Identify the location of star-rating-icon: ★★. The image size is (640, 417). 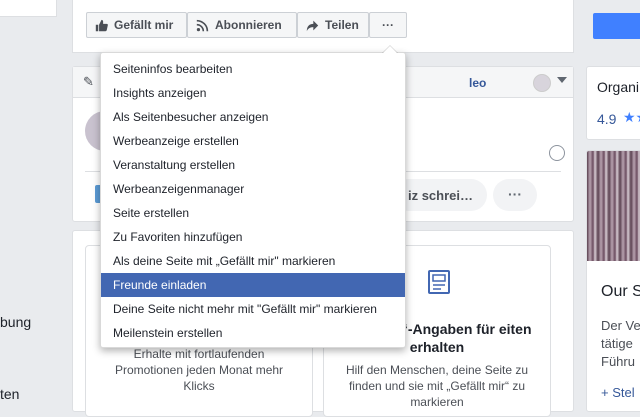
(631, 117).